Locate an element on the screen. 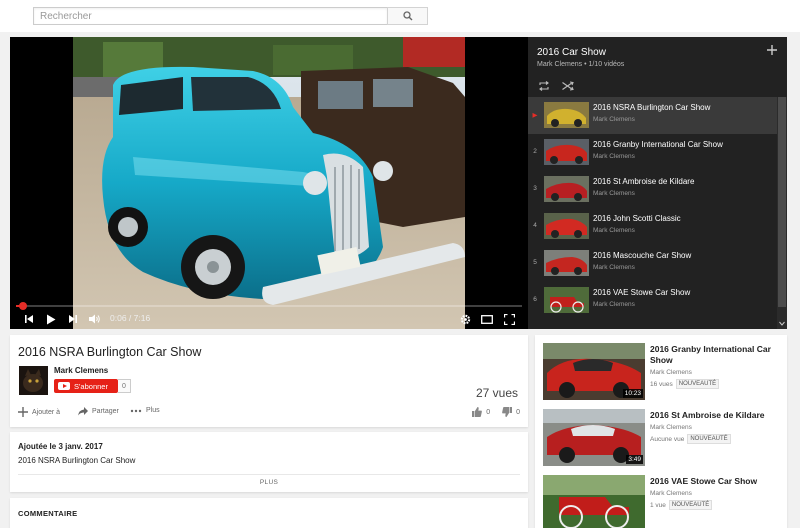  fullscreen-button is located at coordinates (509, 319).